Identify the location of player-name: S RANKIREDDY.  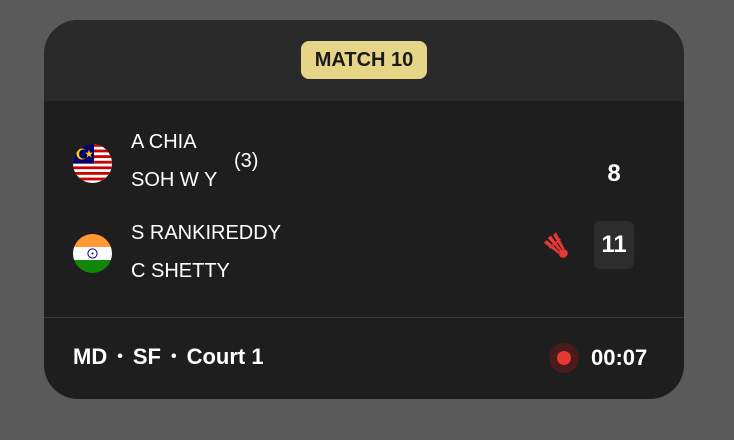
(206, 233).